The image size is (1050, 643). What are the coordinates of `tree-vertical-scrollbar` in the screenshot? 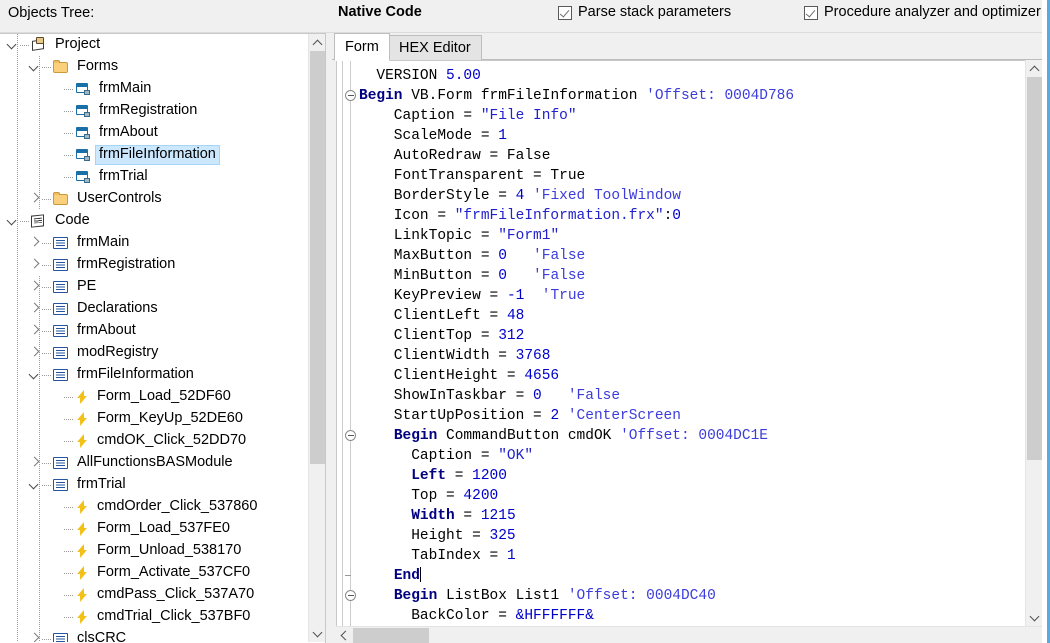 It's located at (316, 338).